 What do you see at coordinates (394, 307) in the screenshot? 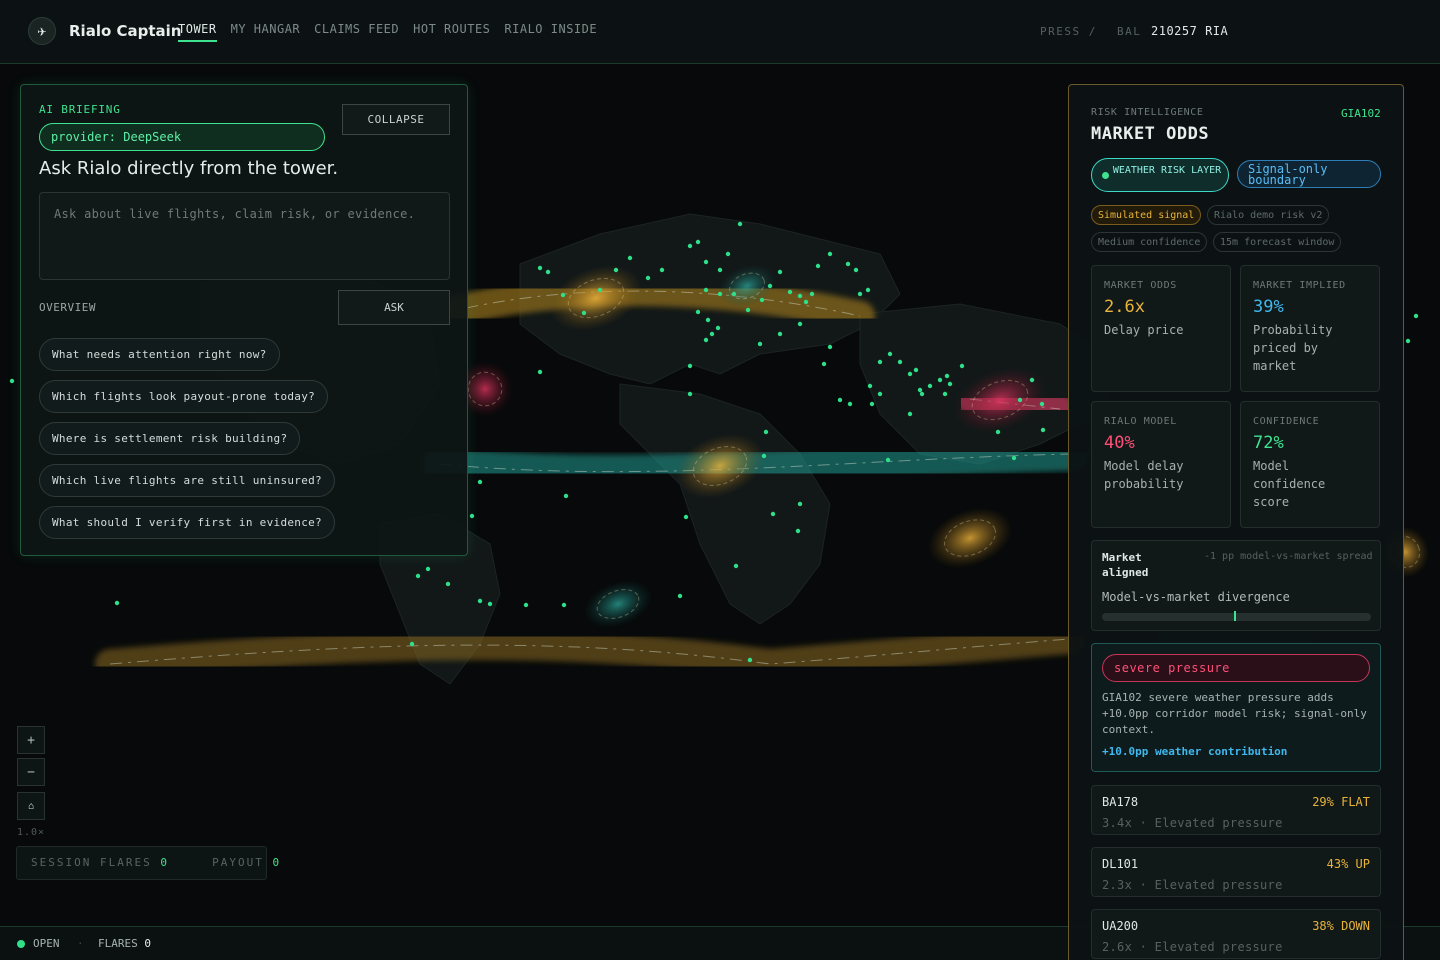
I see `ask-button: ASK` at bounding box center [394, 307].